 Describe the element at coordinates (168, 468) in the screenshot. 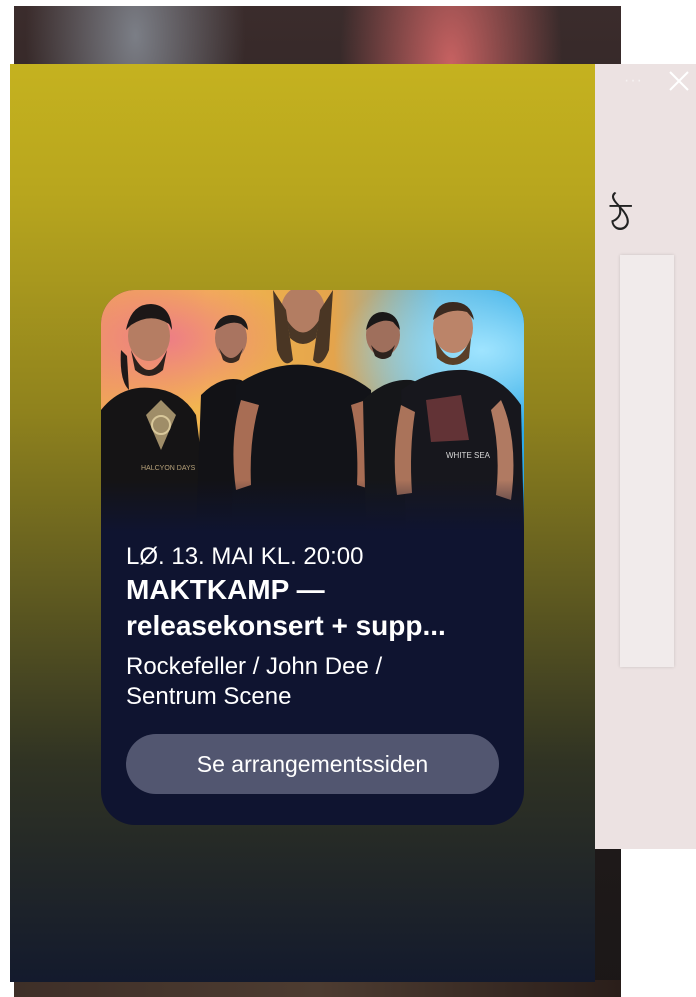

I see `shirt-print-1: HALCYON DAYS` at that location.